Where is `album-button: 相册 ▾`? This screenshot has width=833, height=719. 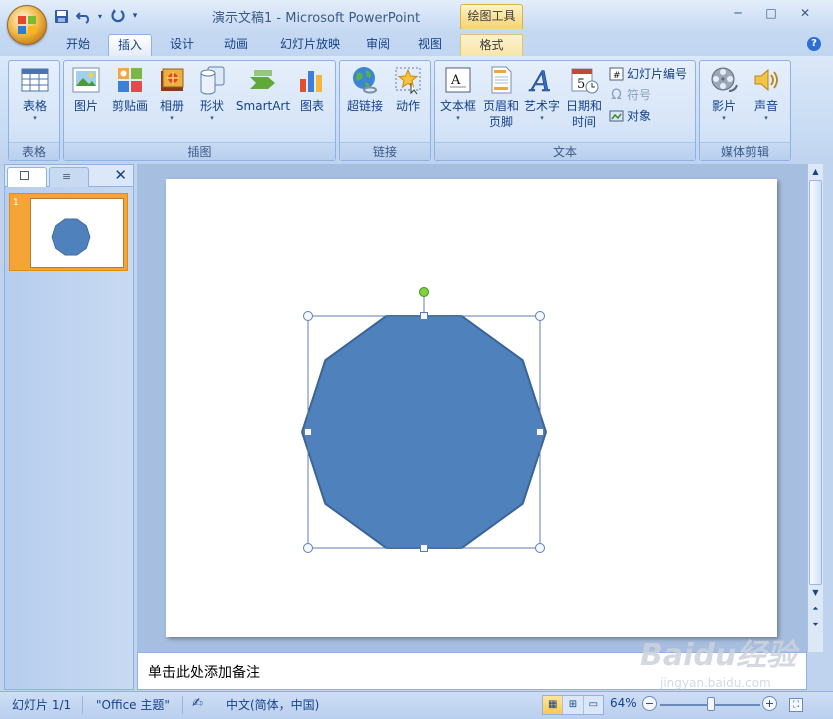
album-button: 相册 ▾ is located at coordinates (172, 93).